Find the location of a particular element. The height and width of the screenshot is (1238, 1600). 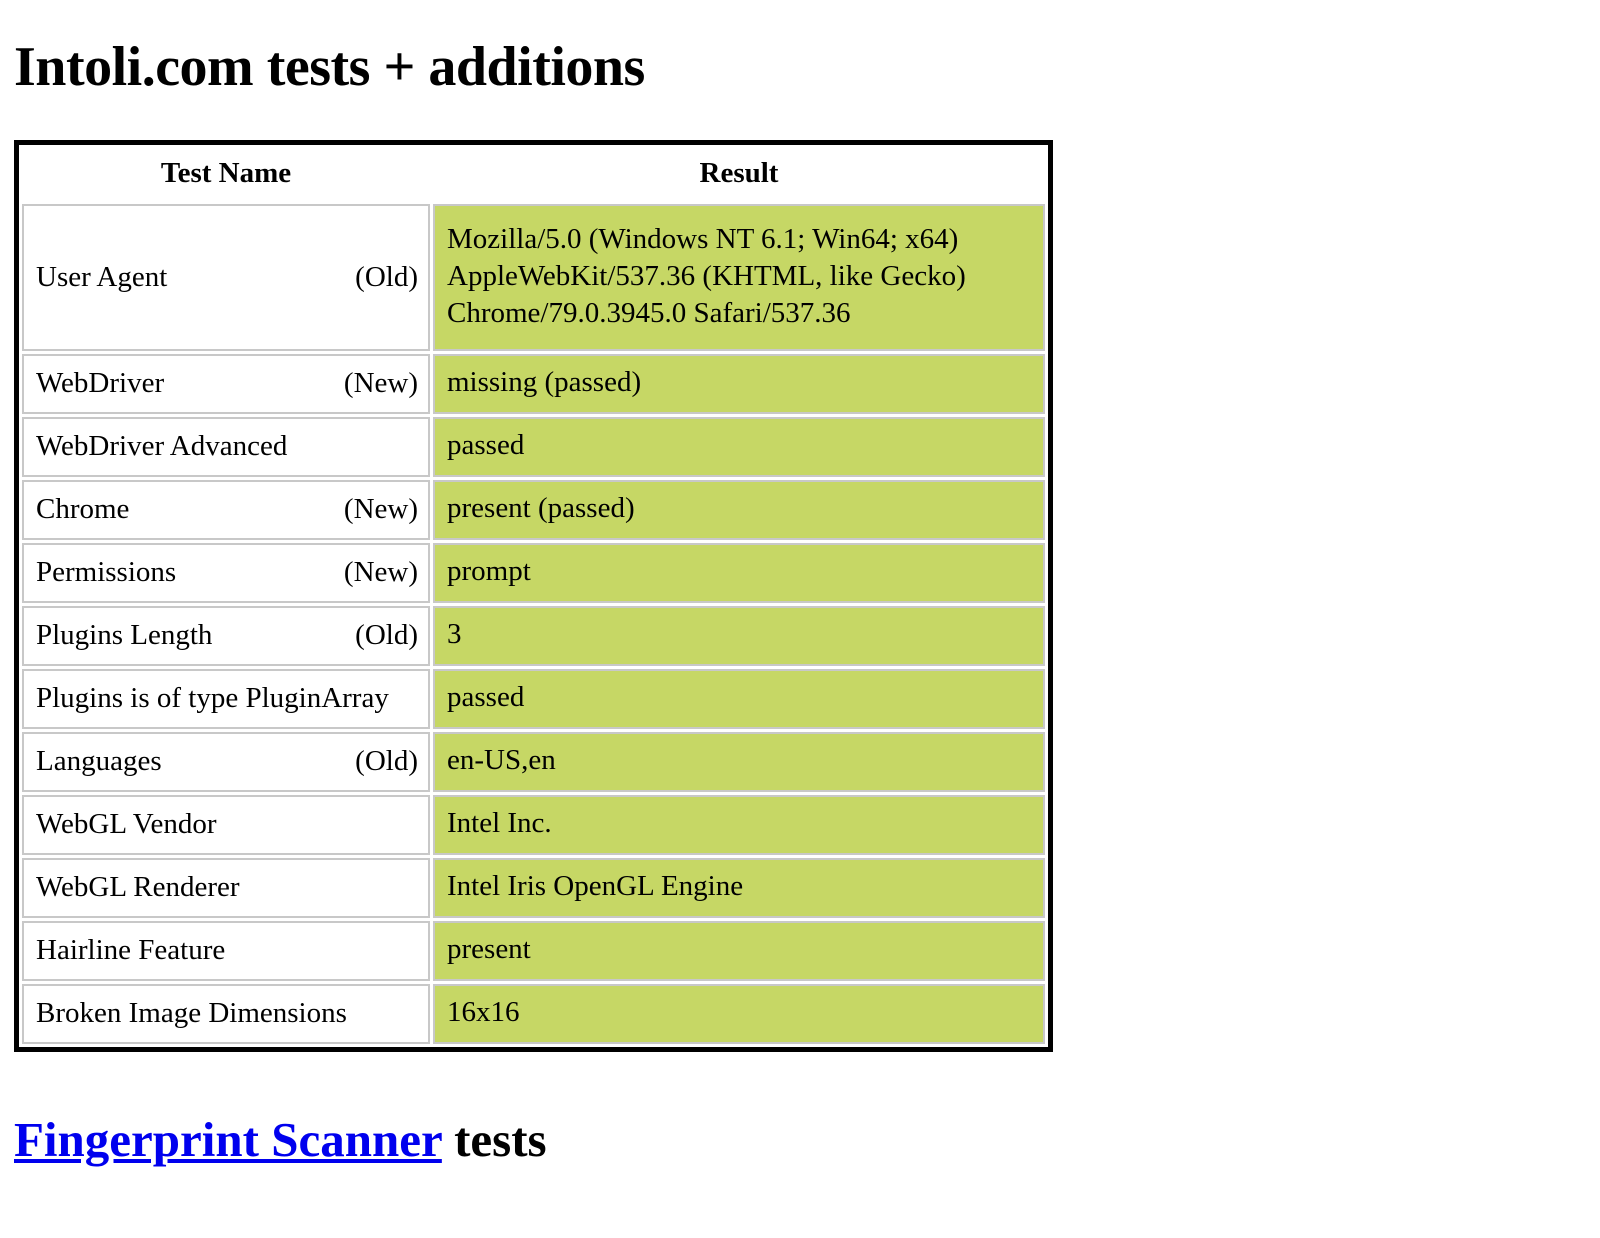

test-name-cell: Permissions (New) is located at coordinates (226, 572).